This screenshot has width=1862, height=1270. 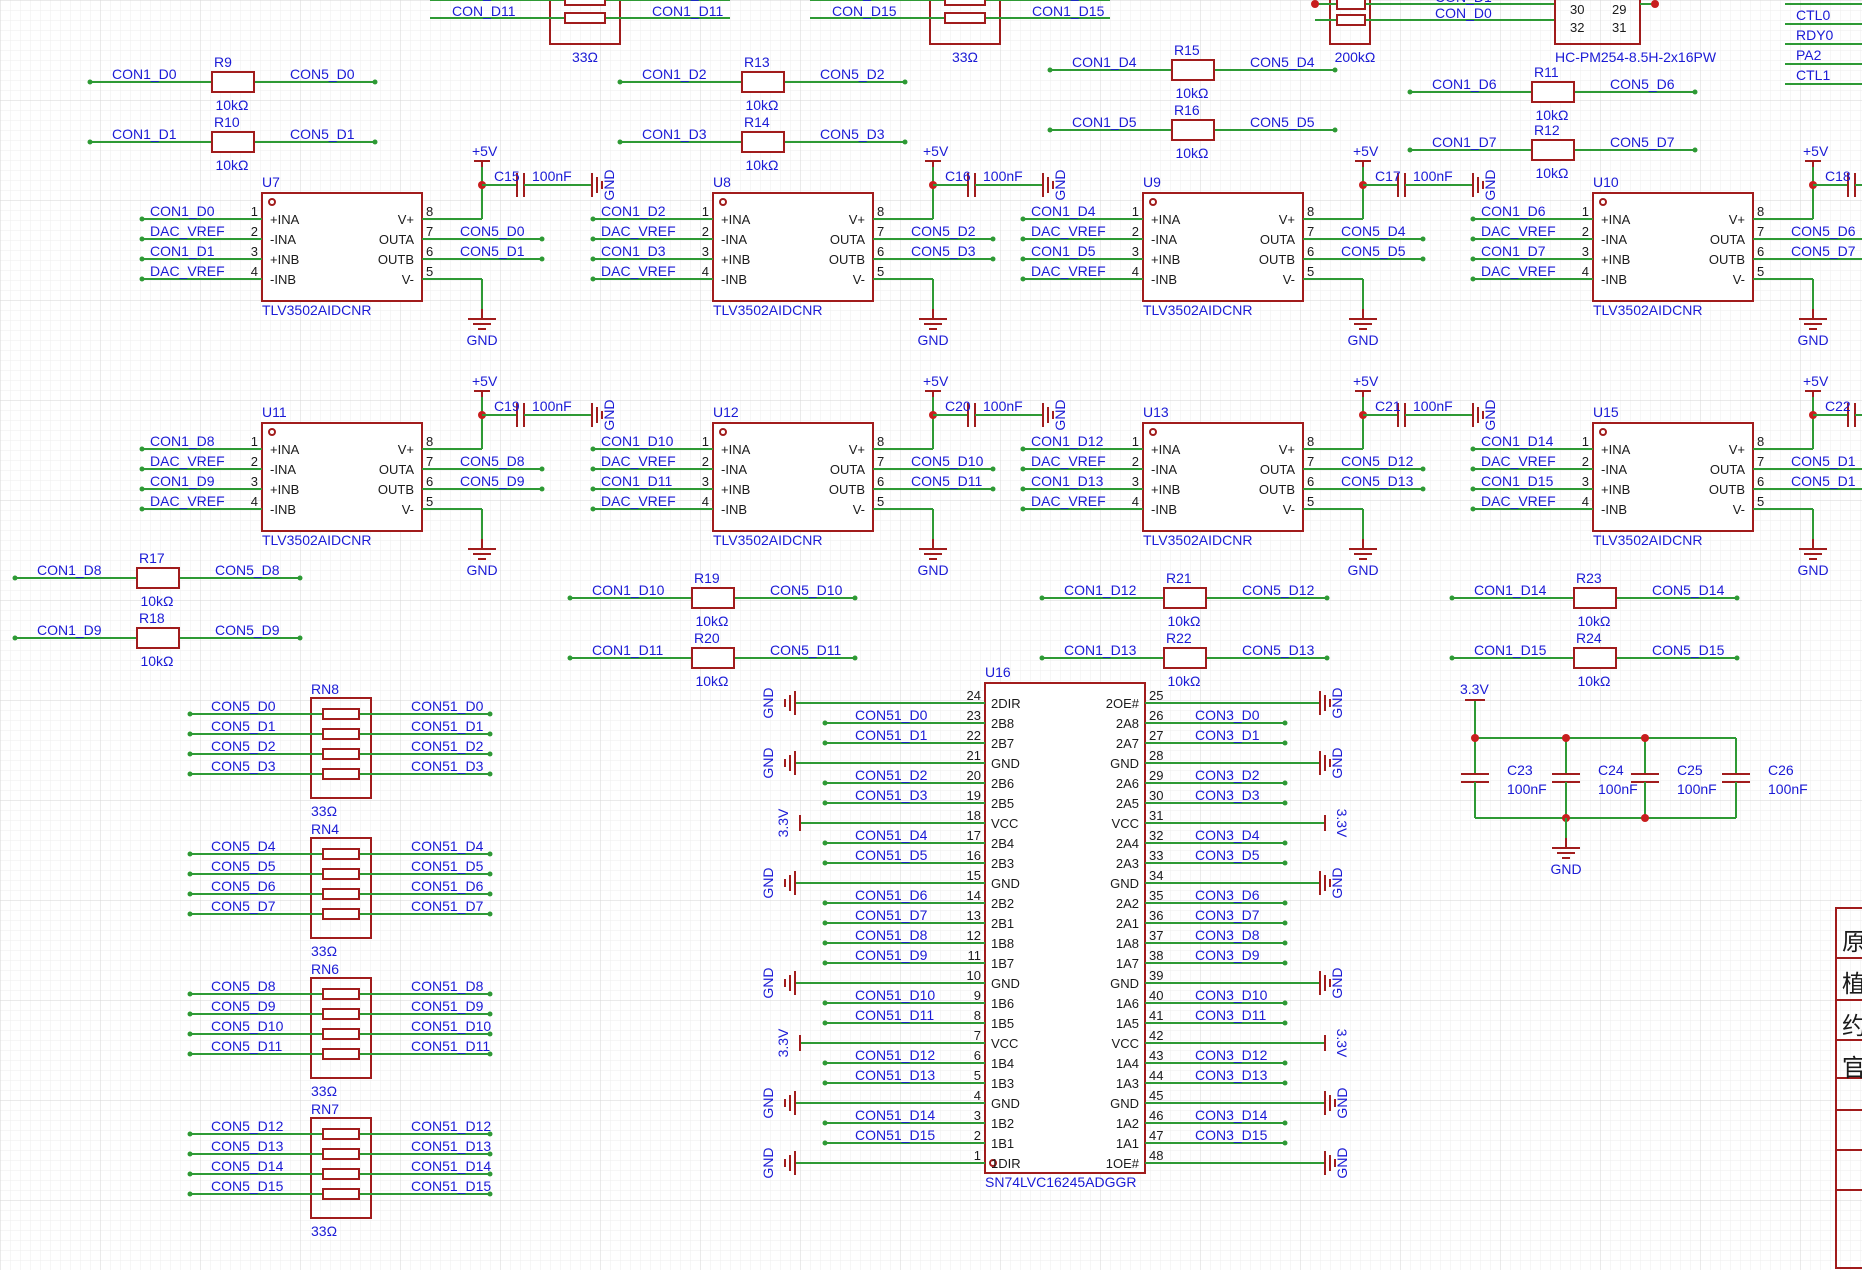 What do you see at coordinates (974, 935) in the screenshot?
I see `pin-number: 12` at bounding box center [974, 935].